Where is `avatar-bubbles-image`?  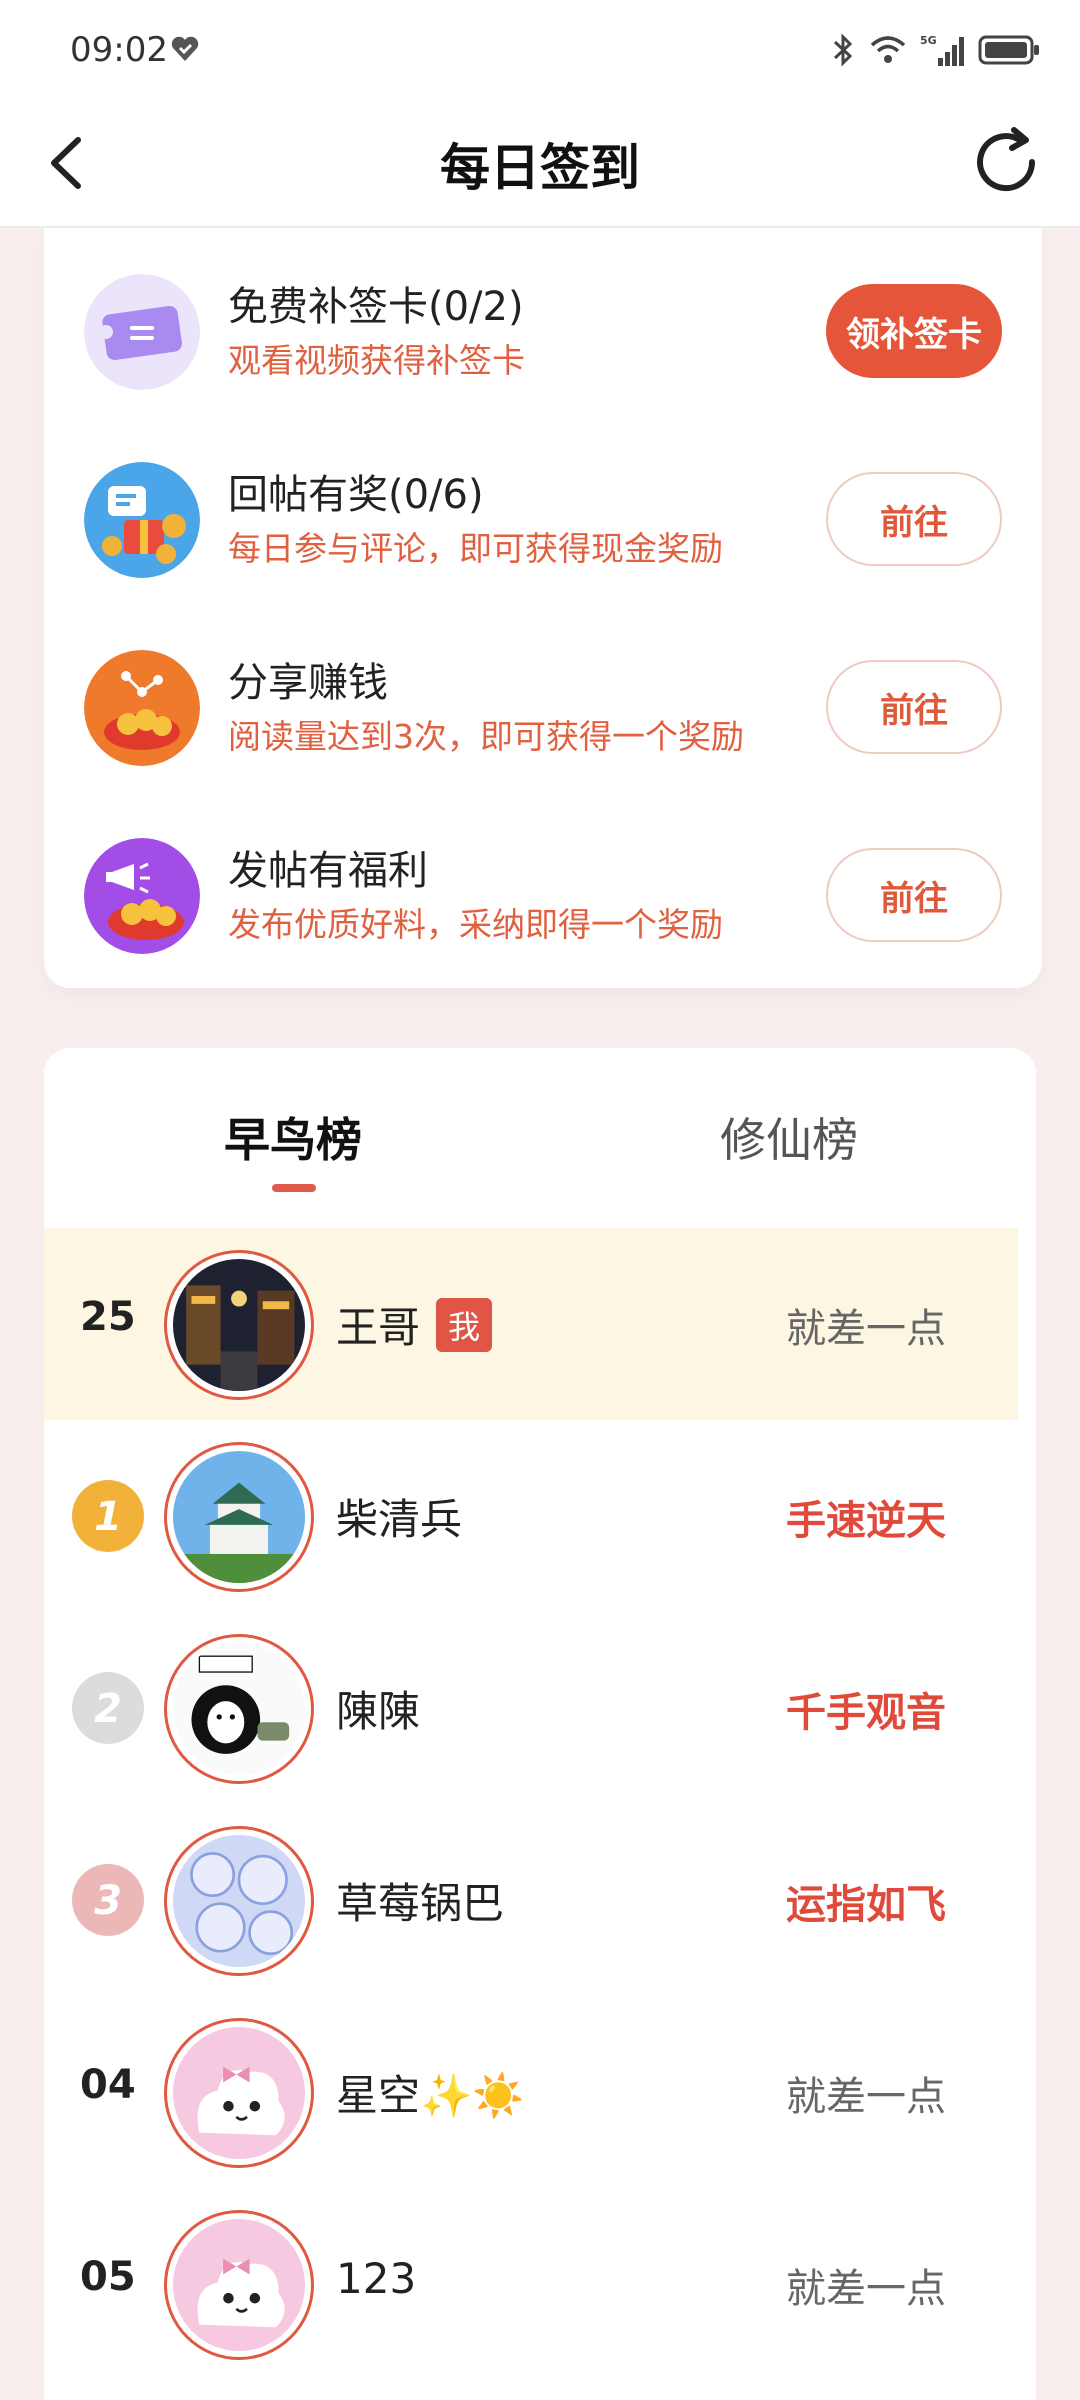
avatar-bubbles-image is located at coordinates (239, 1901).